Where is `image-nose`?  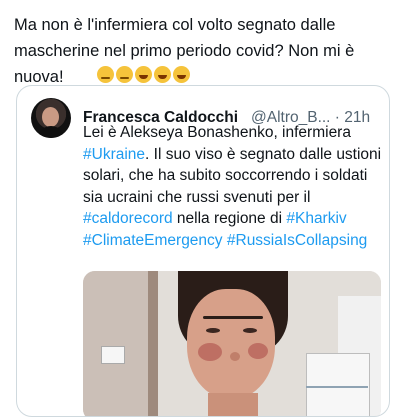
image-nose is located at coordinates (235, 356).